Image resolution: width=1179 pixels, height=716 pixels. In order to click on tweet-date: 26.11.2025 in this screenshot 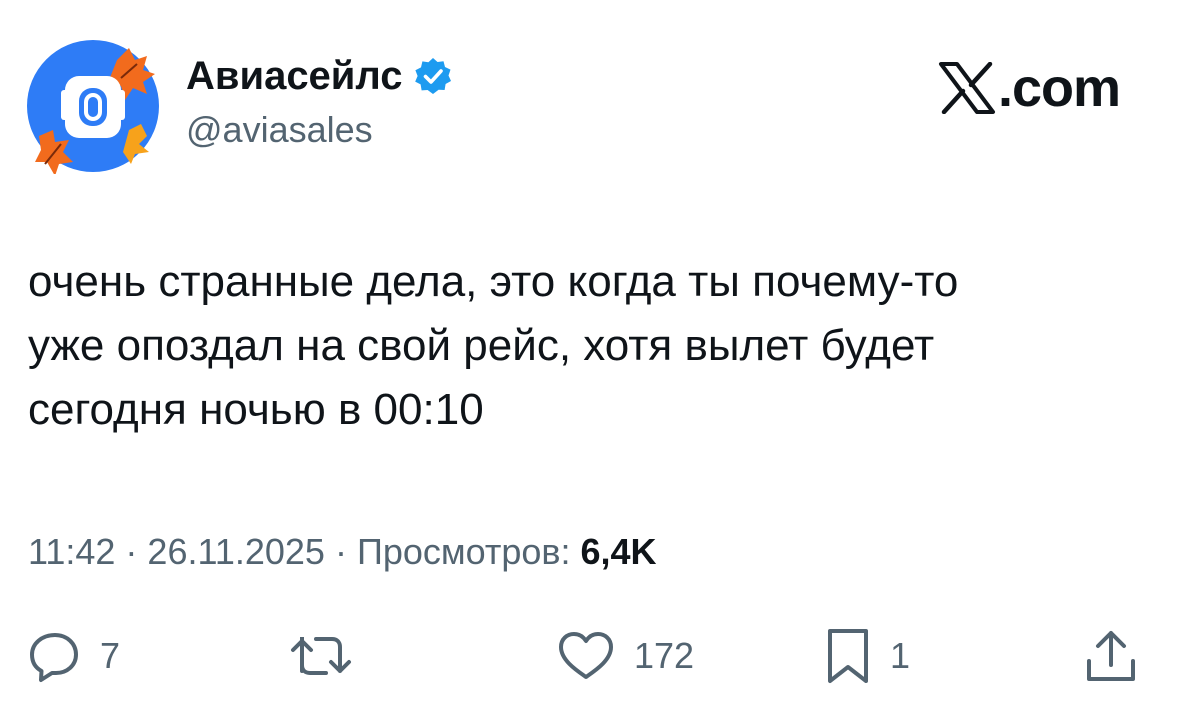, I will do `click(236, 551)`.